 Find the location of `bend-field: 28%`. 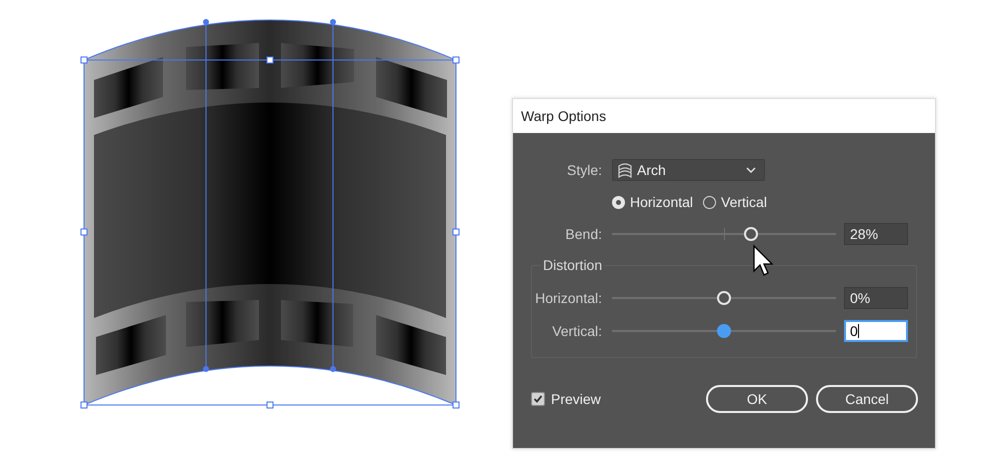

bend-field: 28% is located at coordinates (876, 234).